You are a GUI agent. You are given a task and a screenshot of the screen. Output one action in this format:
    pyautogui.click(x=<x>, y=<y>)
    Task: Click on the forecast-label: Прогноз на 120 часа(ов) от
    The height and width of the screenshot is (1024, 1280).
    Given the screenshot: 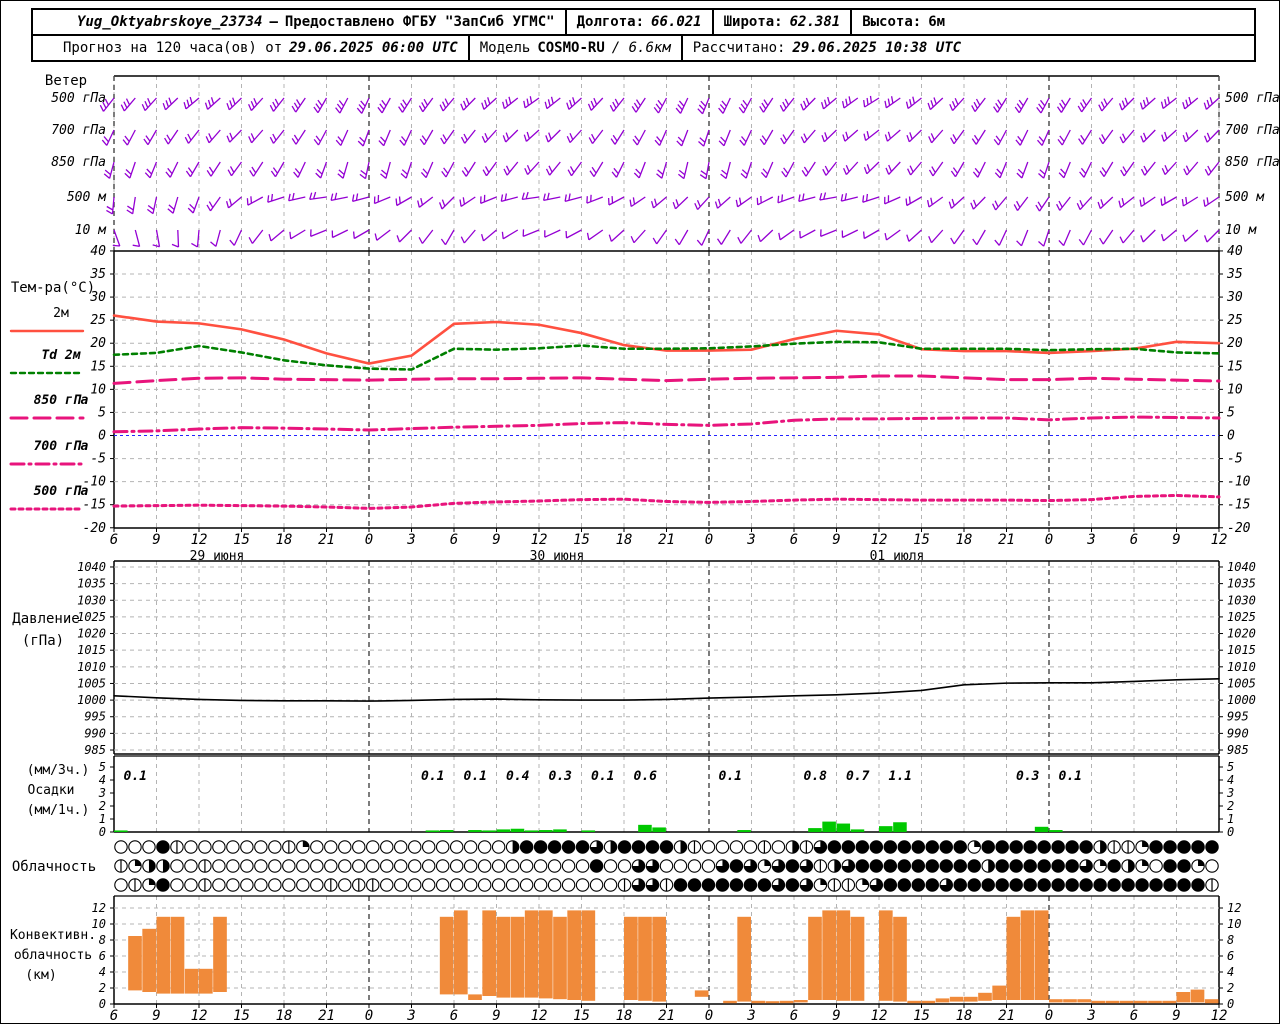 What is the action you would take?
    pyautogui.click(x=173, y=48)
    